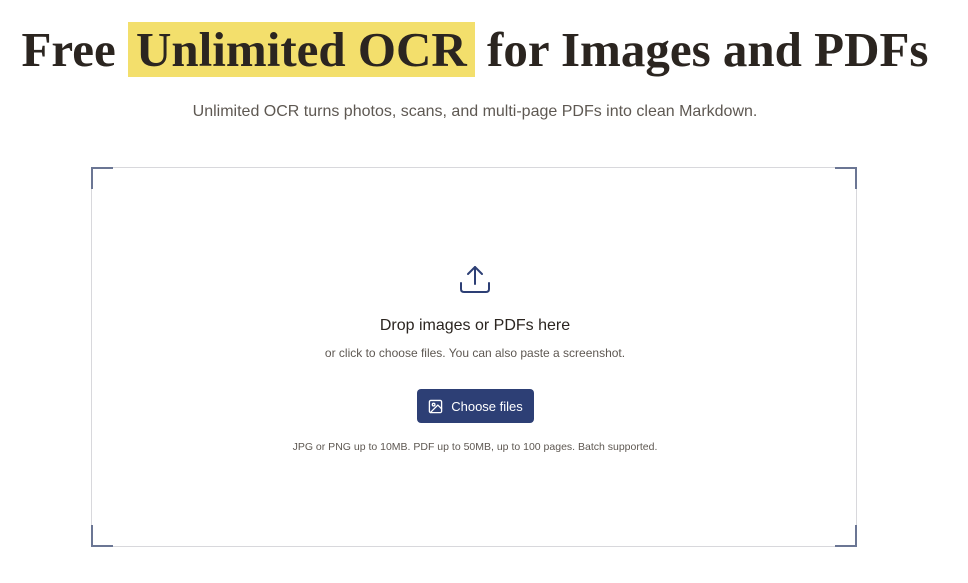 This screenshot has width=968, height=583. I want to click on corner-top-right, so click(846, 178).